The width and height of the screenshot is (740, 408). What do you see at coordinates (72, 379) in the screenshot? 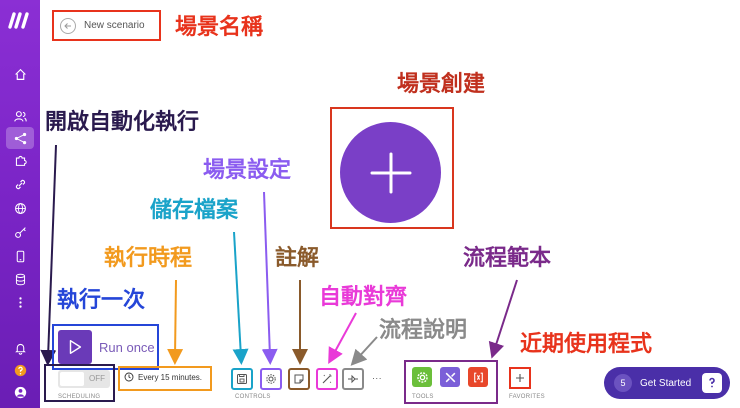
I see `toggle-knob` at bounding box center [72, 379].